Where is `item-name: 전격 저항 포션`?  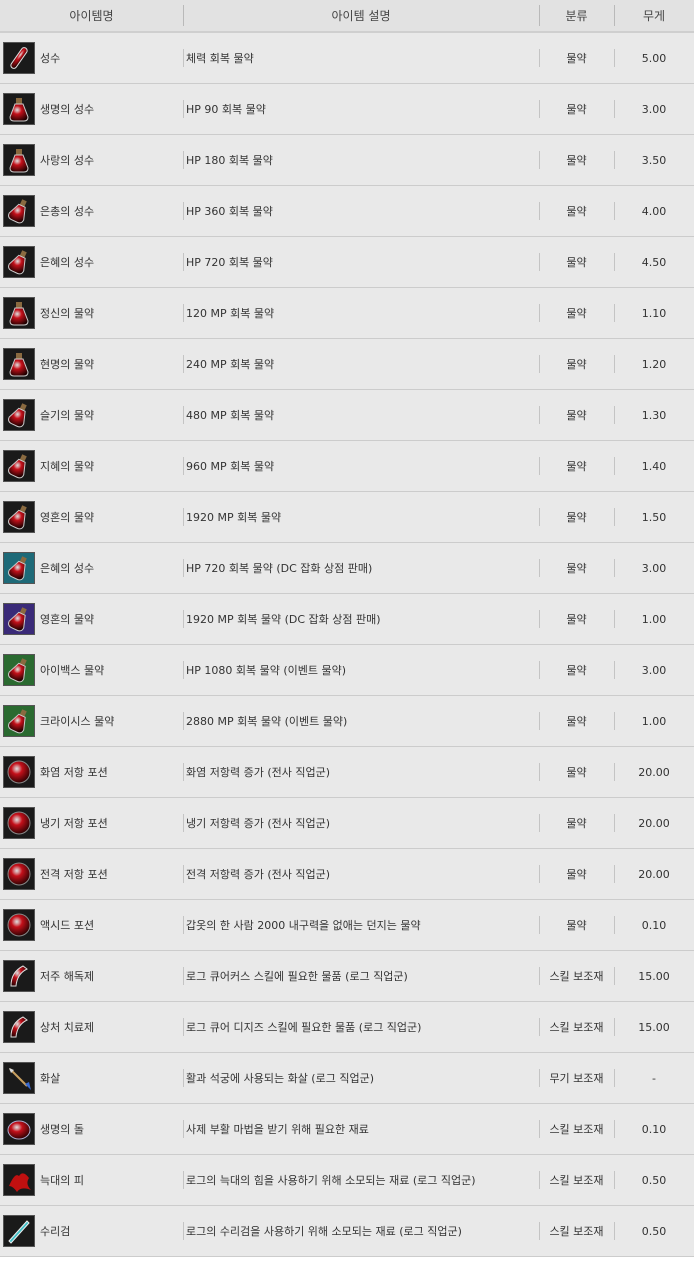
item-name: 전격 저항 포션 is located at coordinates (74, 874).